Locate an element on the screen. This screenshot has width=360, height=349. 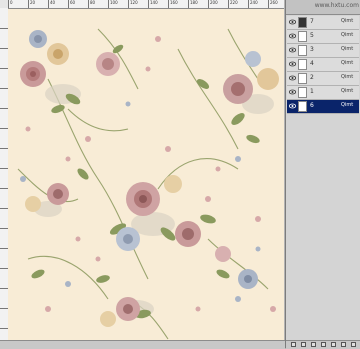
ruler-tick-label: 240 is located at coordinates (253, 4).